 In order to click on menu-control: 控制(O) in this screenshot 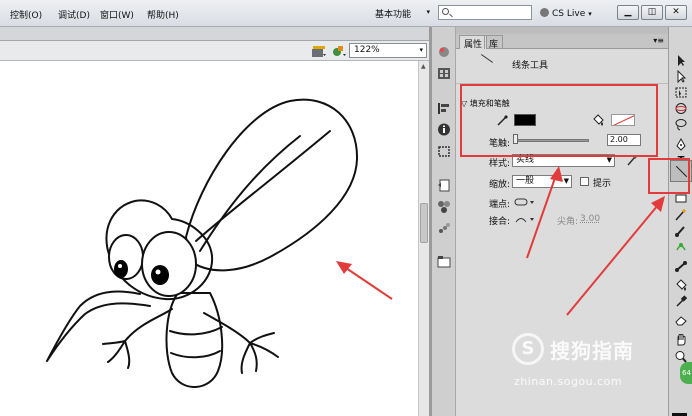, I will do `click(26, 14)`.